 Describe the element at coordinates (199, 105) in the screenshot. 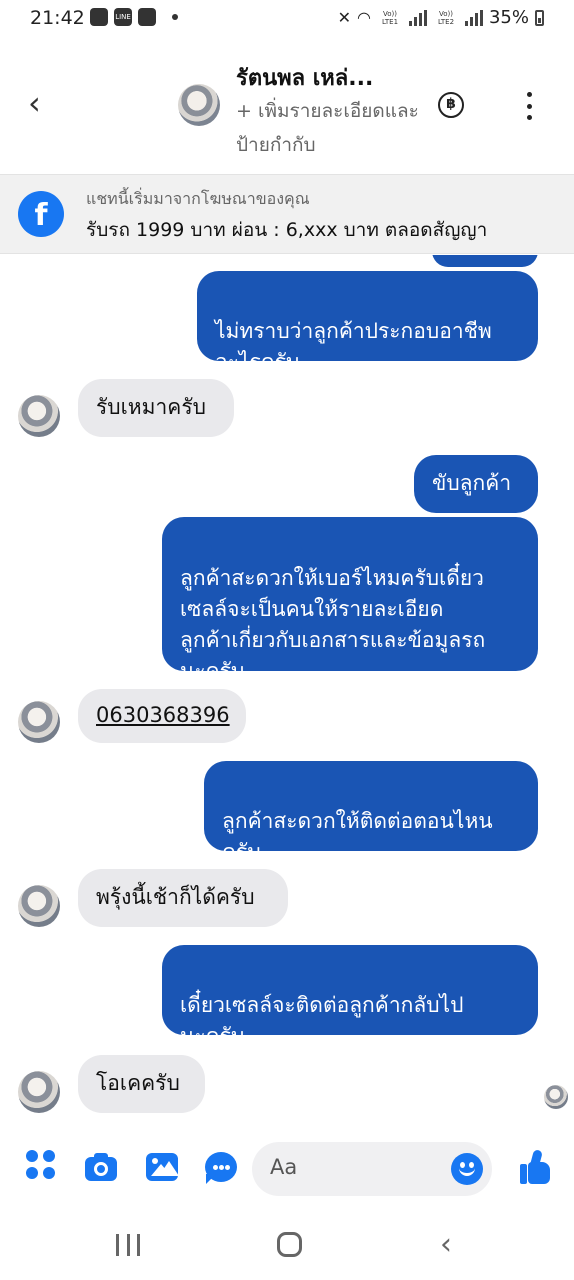

I see `contact-avatar` at that location.